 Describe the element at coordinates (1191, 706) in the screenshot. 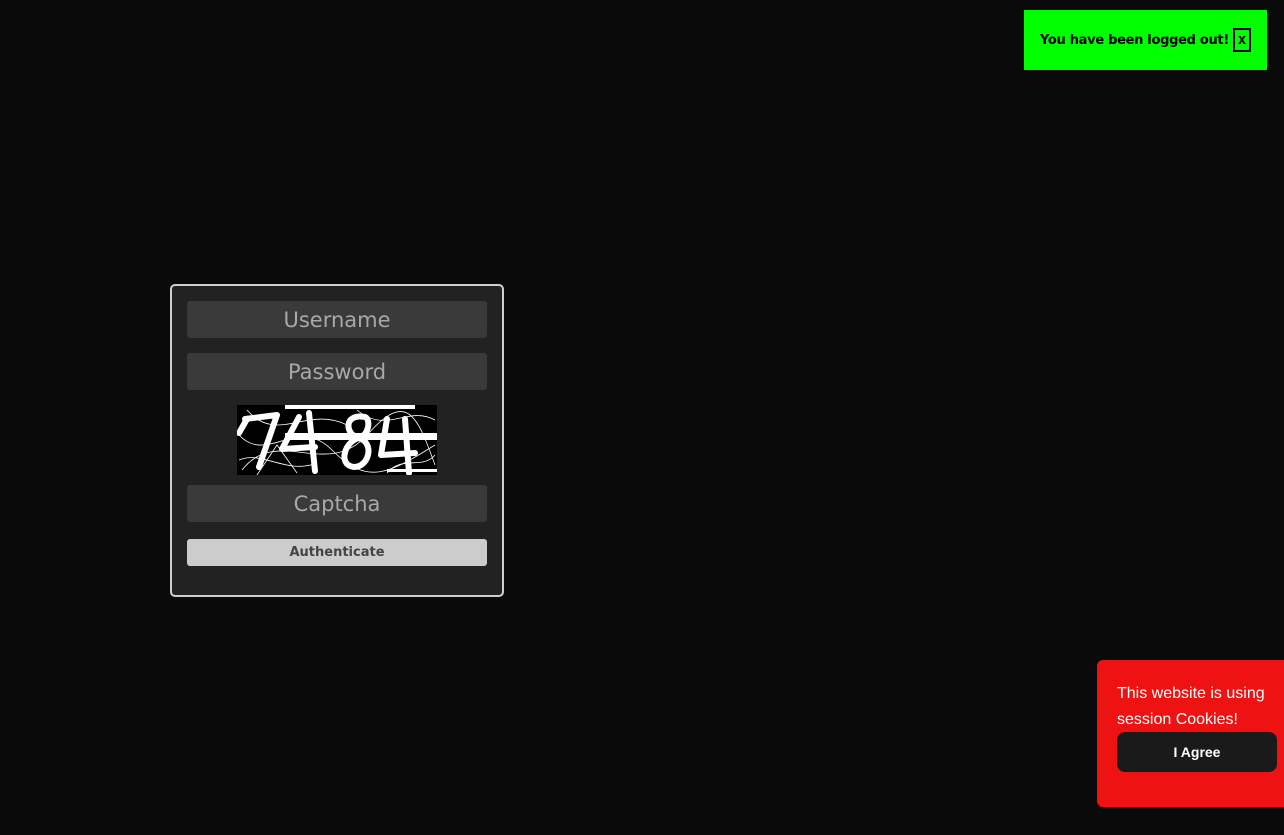

I see `cookie-message: This website is using session Cookies!` at that location.